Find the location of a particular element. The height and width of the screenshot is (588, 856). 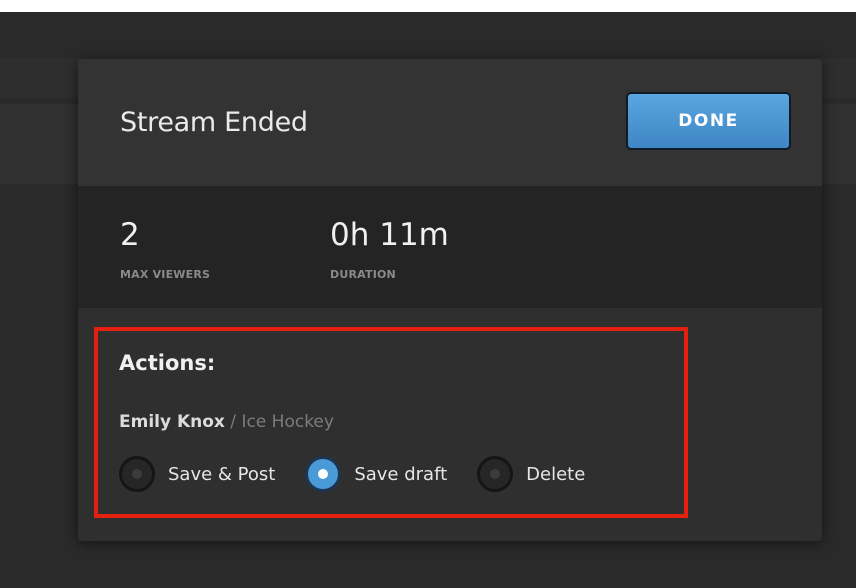

save-draft-label: Save draft is located at coordinates (401, 474).